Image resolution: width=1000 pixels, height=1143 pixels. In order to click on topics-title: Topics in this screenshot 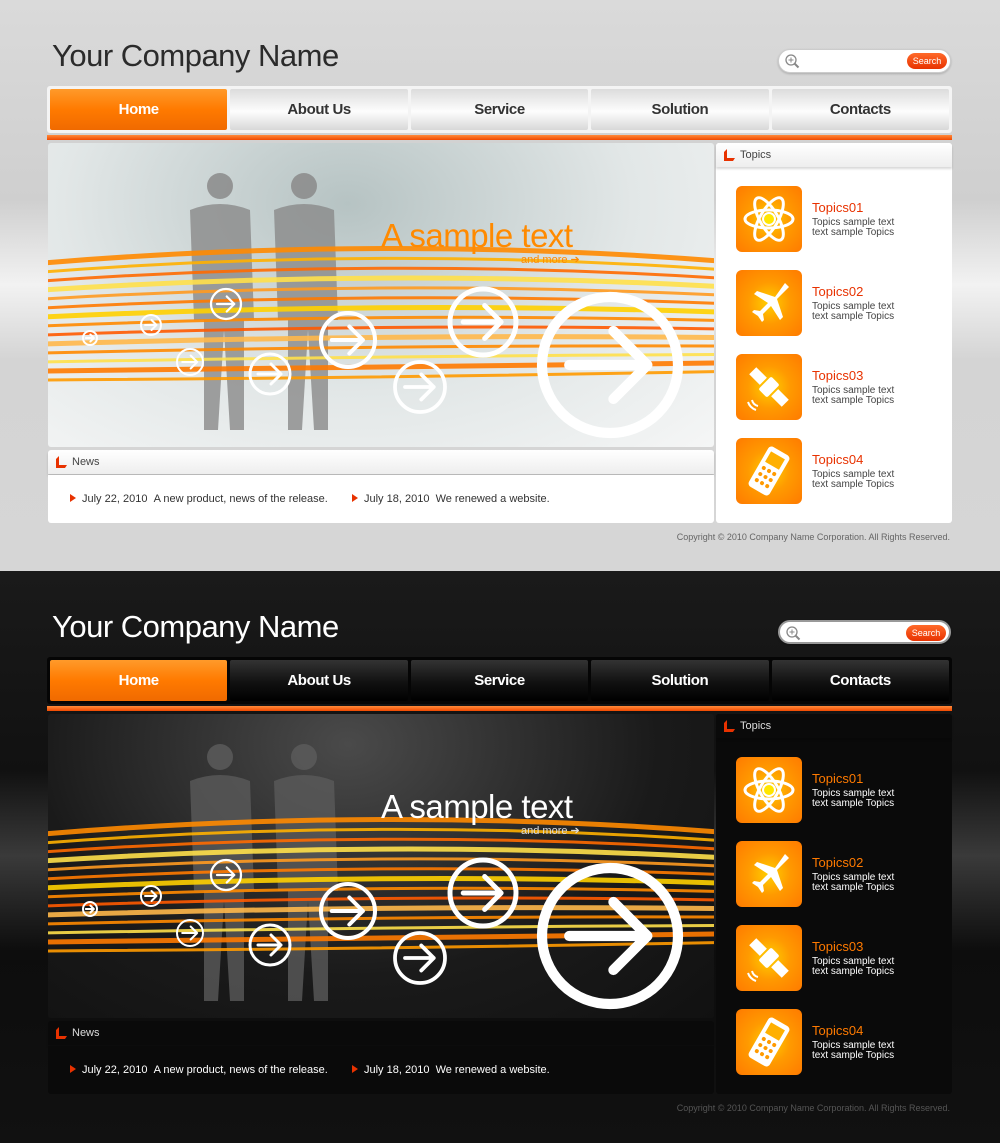, I will do `click(756, 726)`.